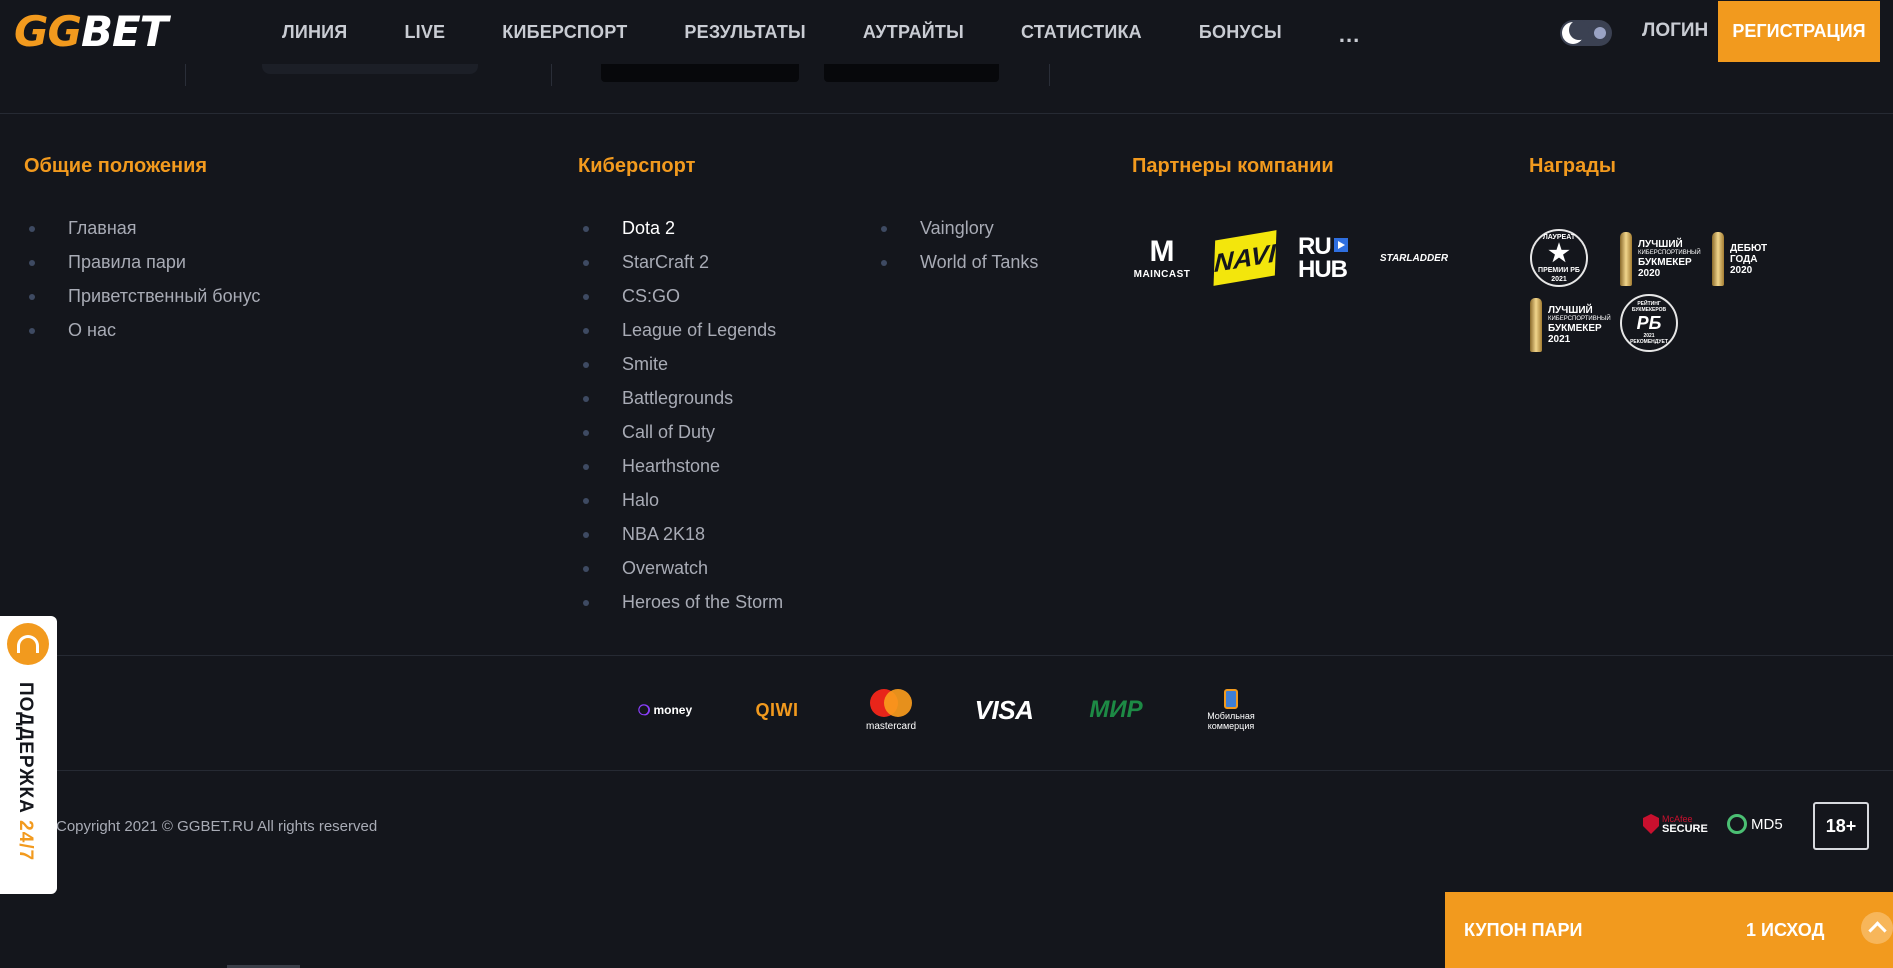 This screenshot has height=968, width=1893. I want to click on starladder-logo: STARLADDER, so click(1414, 258).